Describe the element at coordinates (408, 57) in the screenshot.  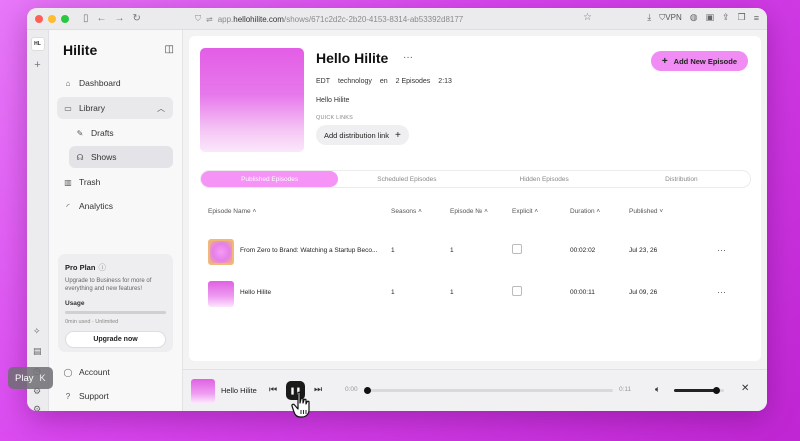
I see `show-more-options-icon: ···` at that location.